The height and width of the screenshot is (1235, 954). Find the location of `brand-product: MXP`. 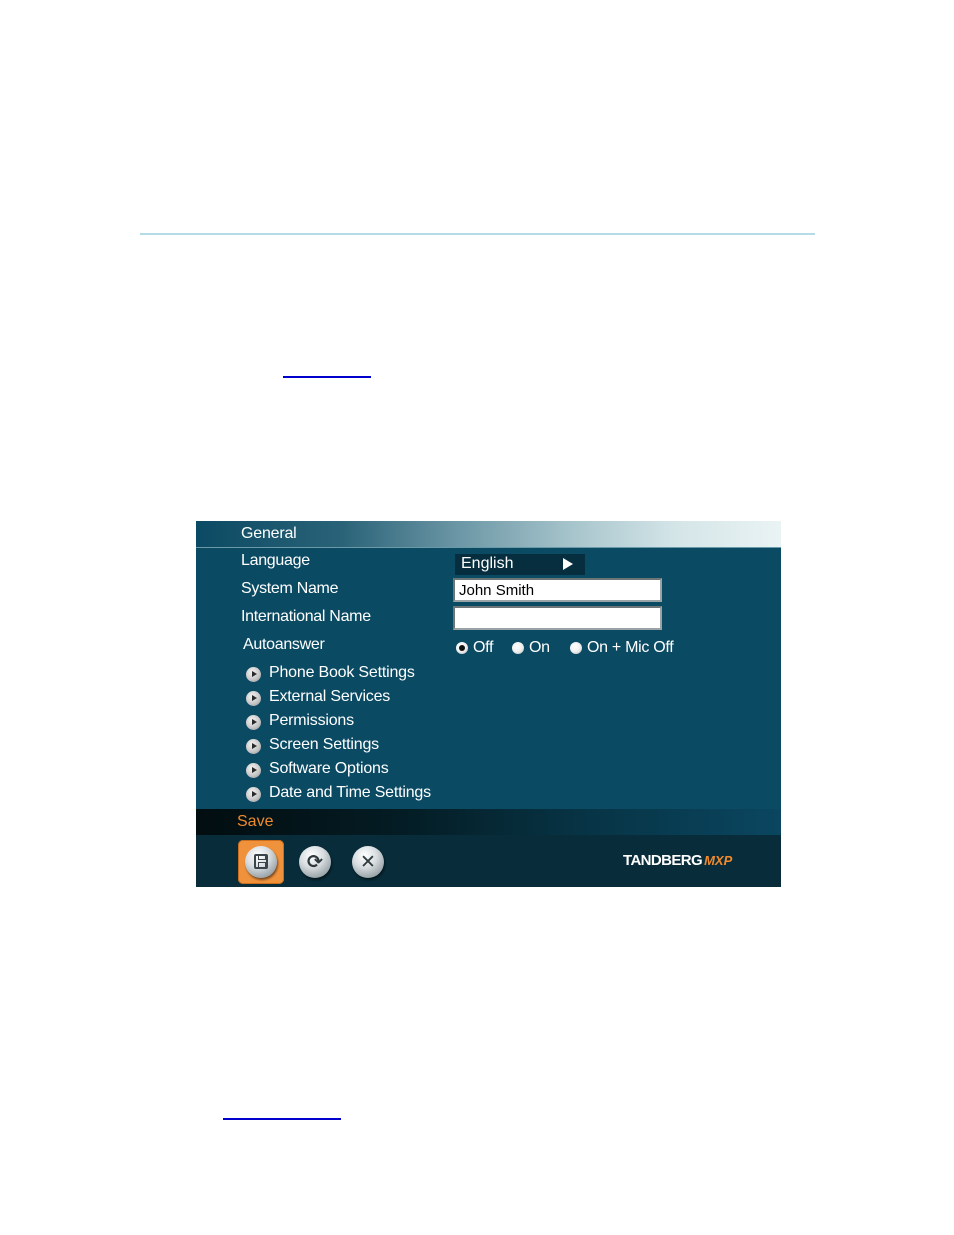

brand-product: MXP is located at coordinates (718, 860).